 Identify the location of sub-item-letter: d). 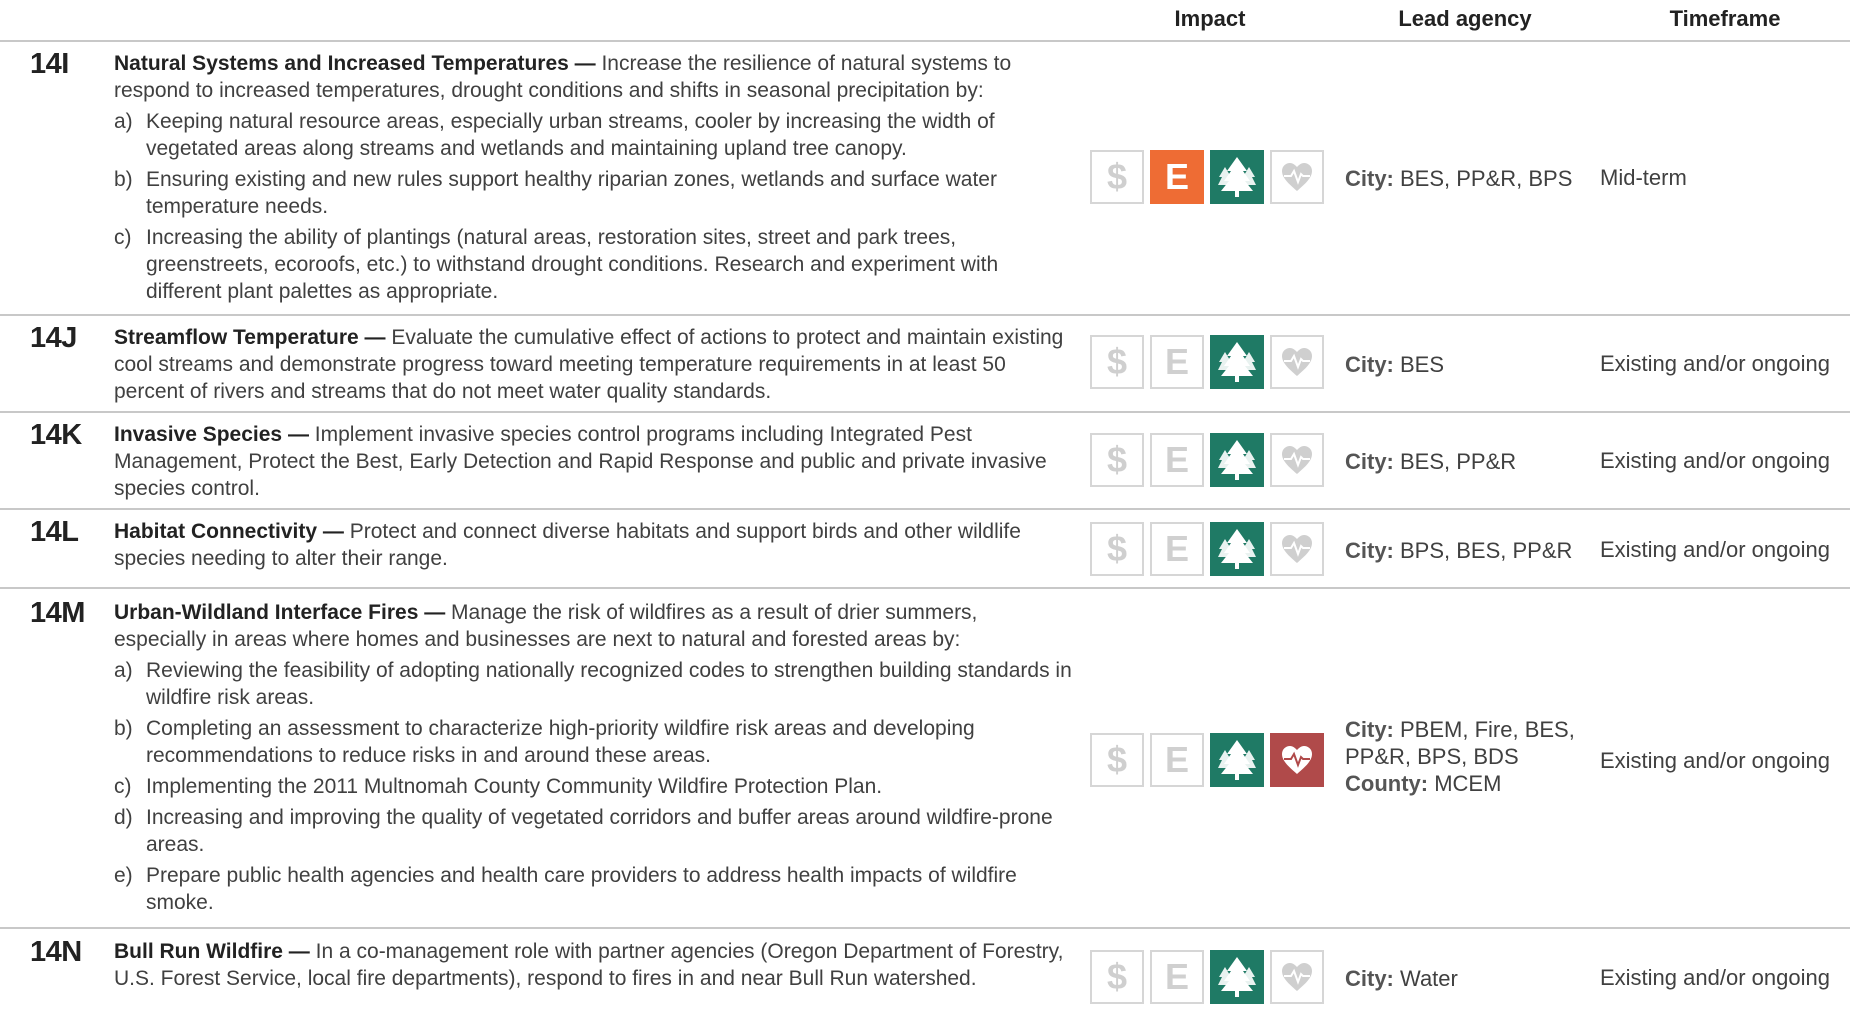
(123, 817).